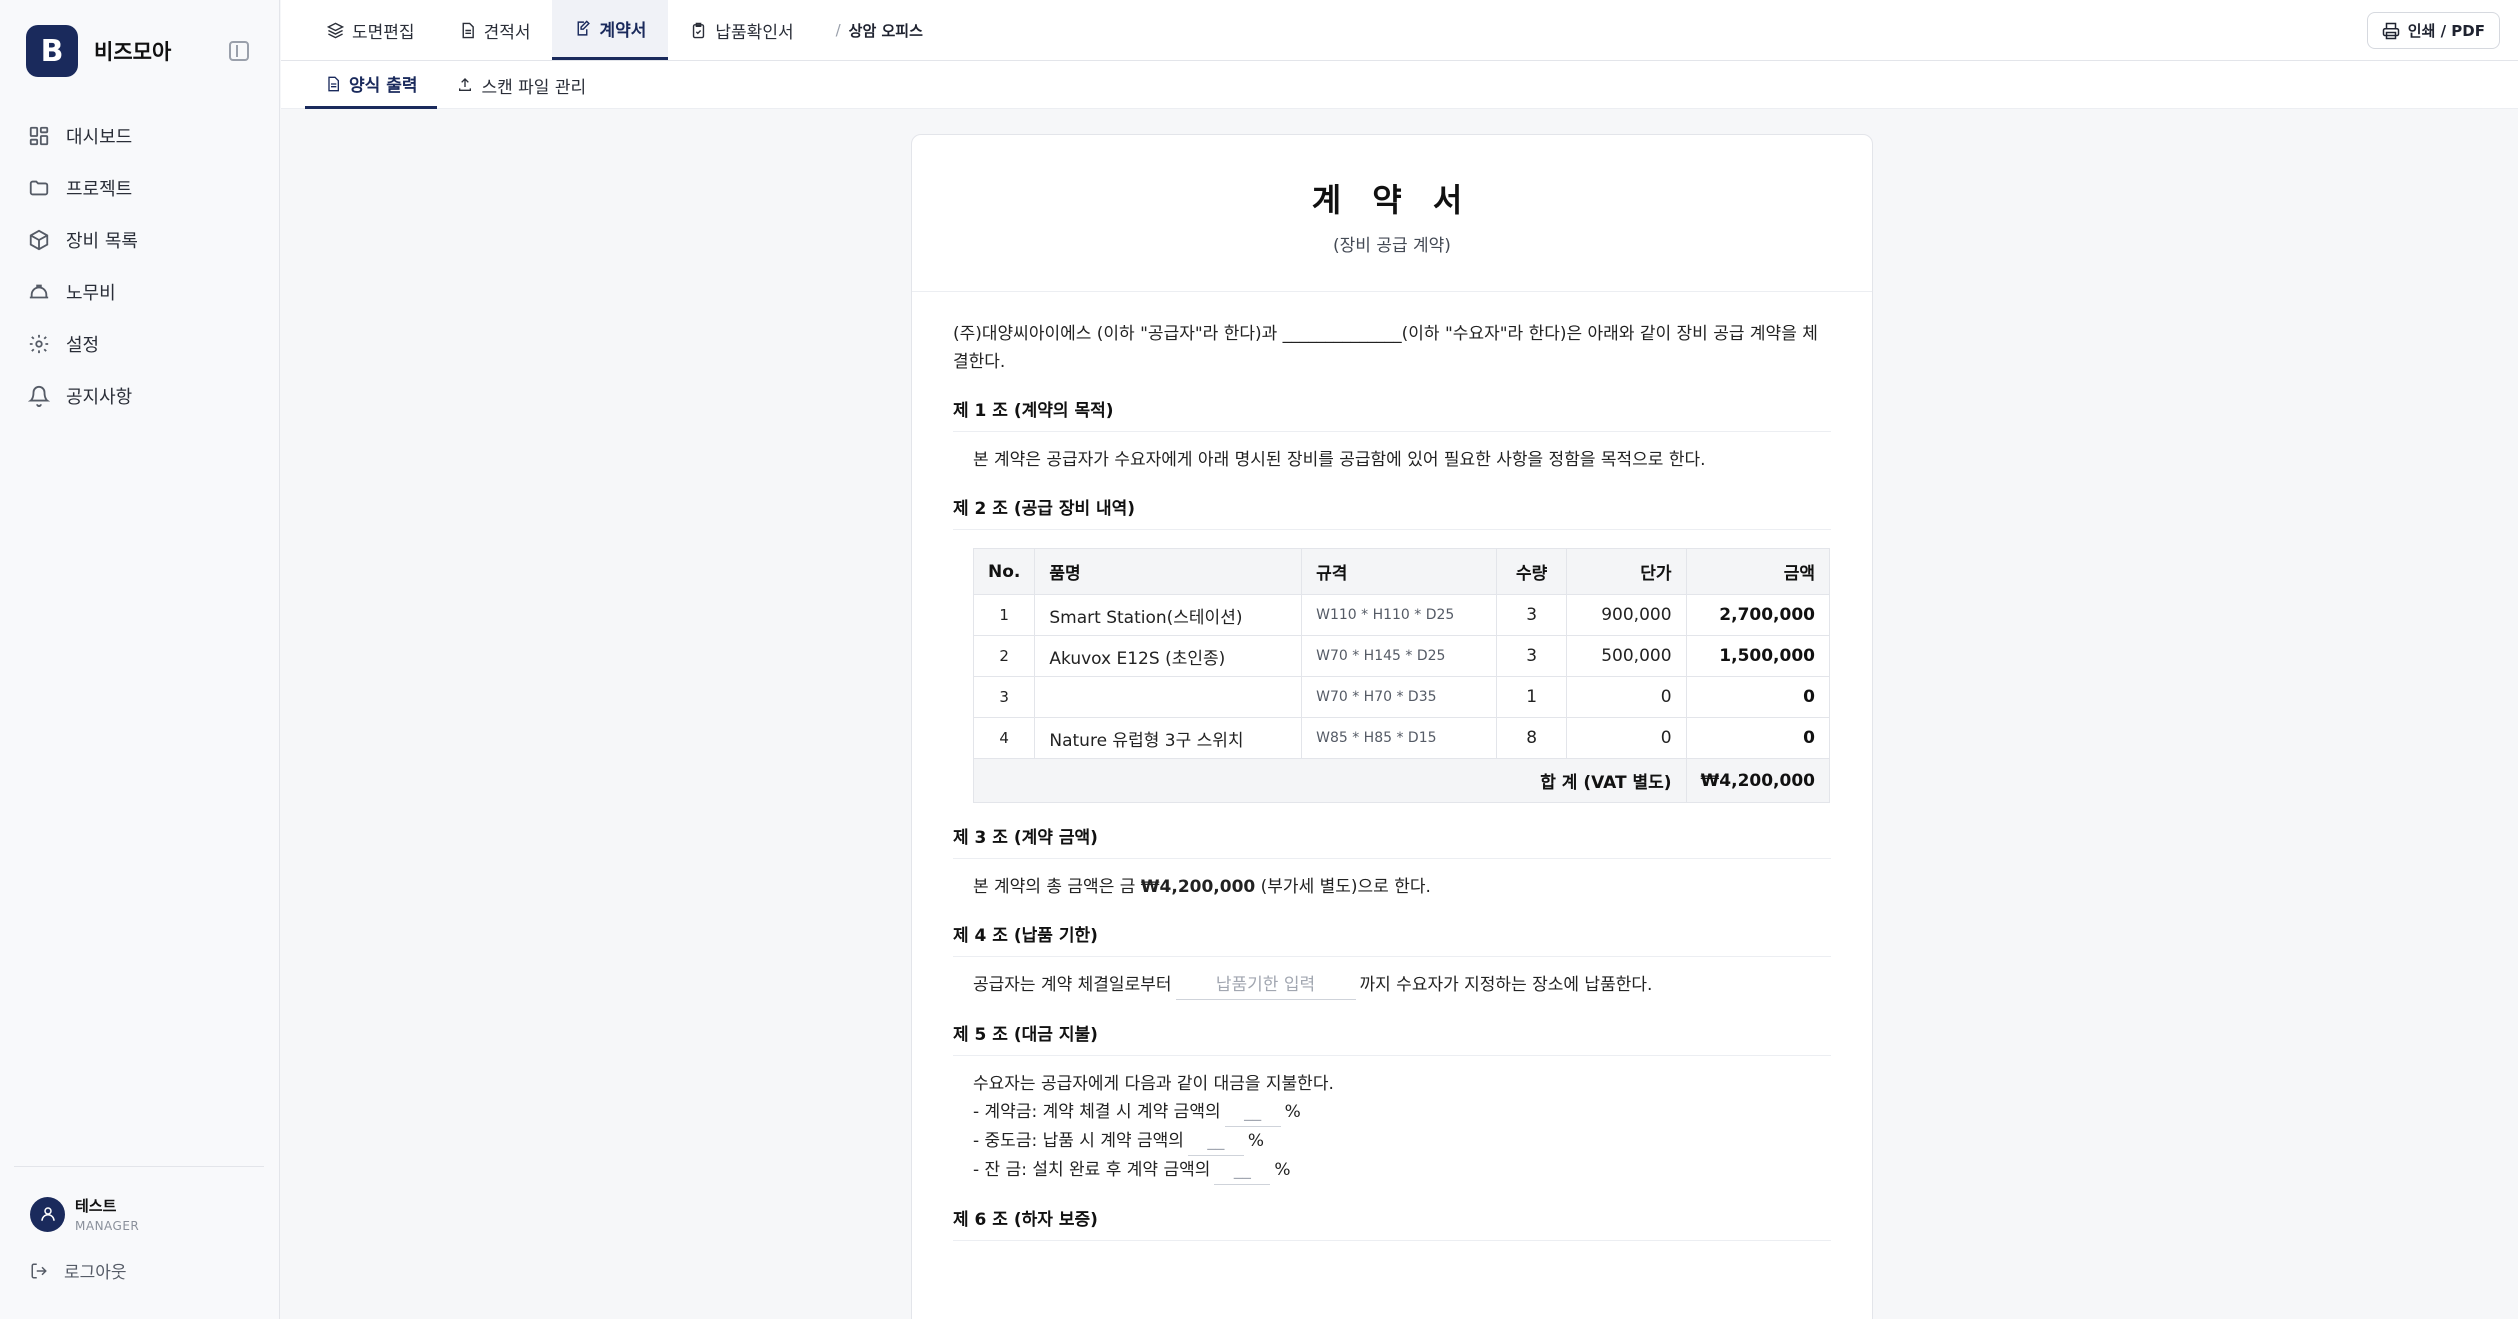 This screenshot has height=1319, width=2518. I want to click on sidebar-nav: 대시보드 프로젝트 장비 목록 노무비 설정 공지사항, so click(143, 266).